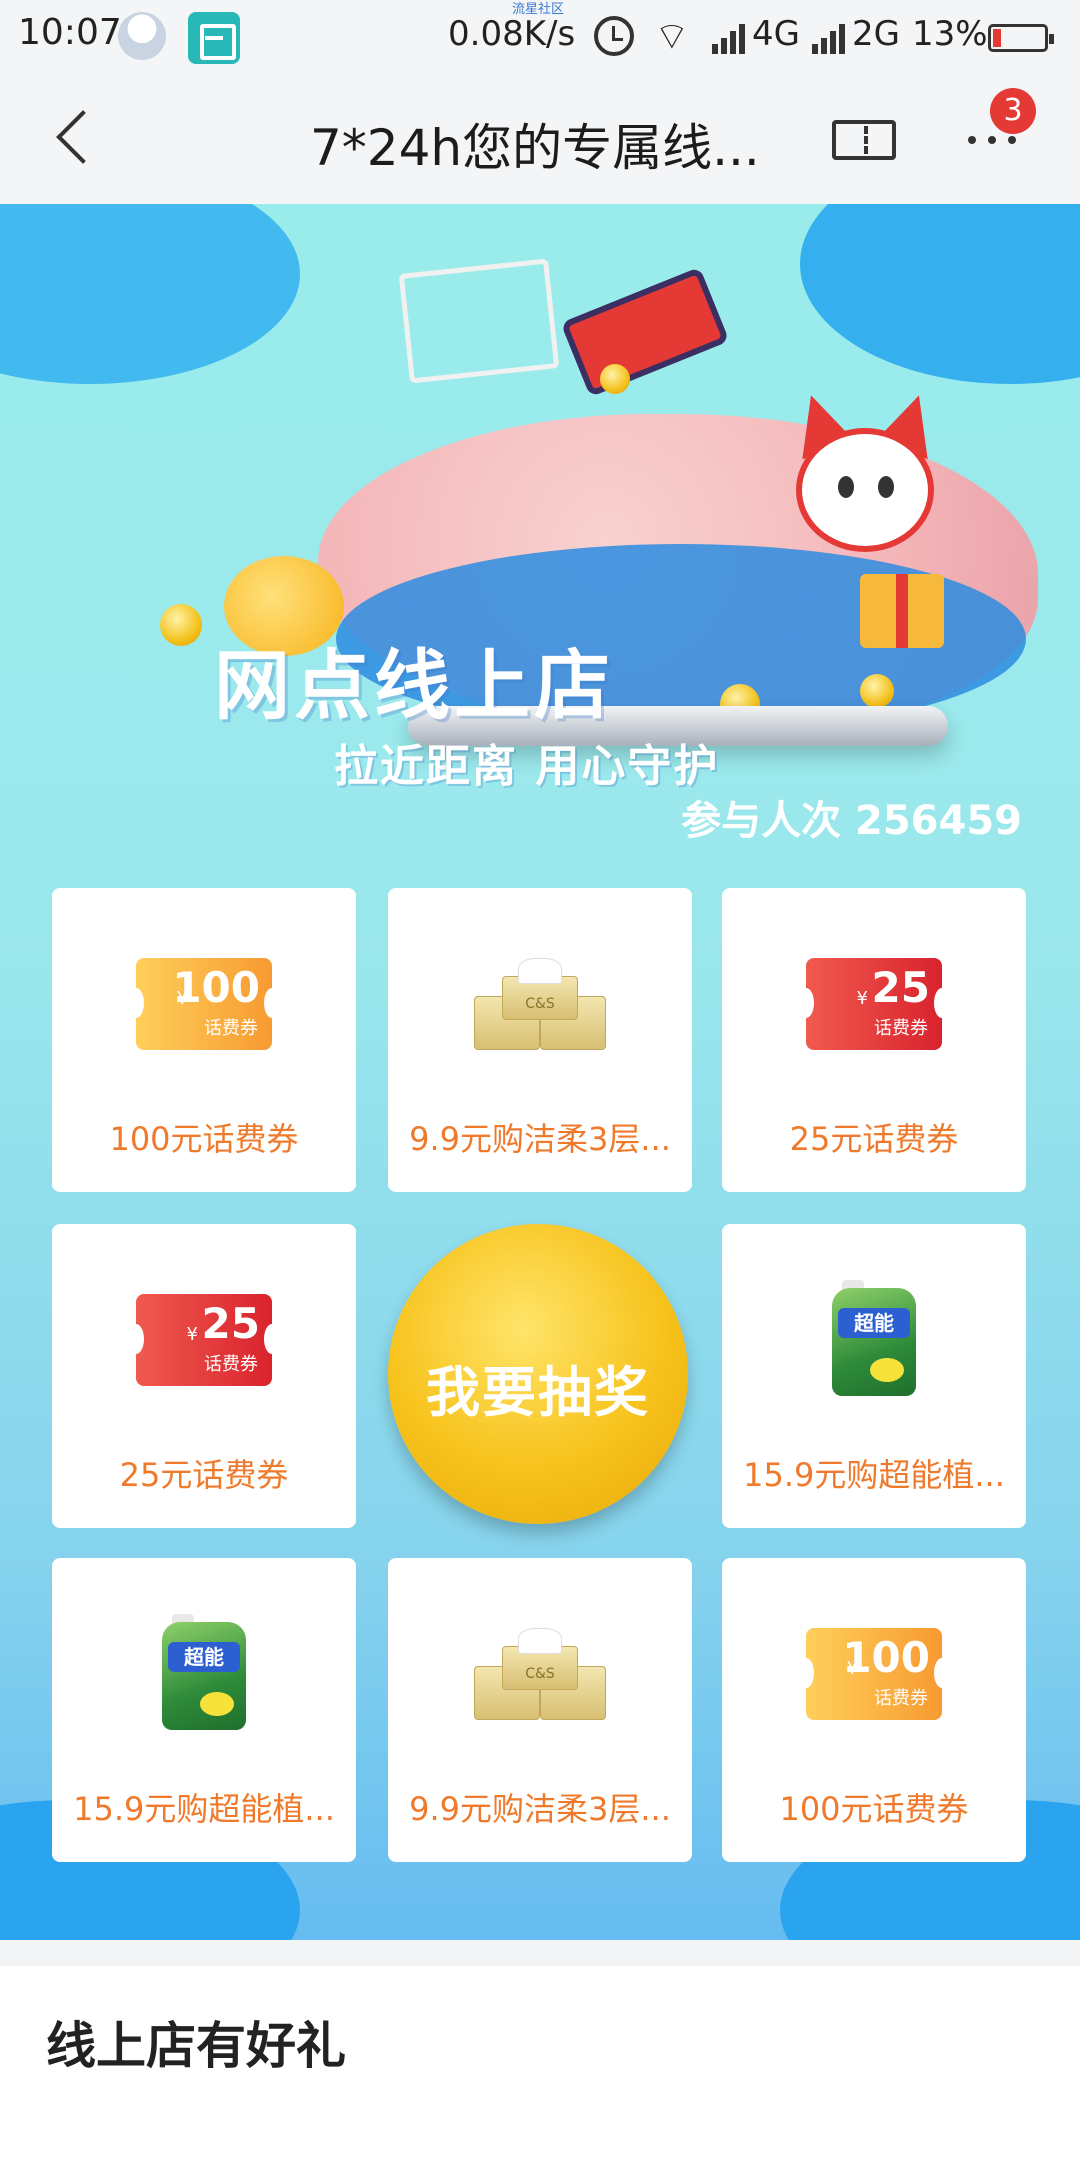 The image size is (1080, 2160). I want to click on network-type-2: 2G, so click(876, 34).